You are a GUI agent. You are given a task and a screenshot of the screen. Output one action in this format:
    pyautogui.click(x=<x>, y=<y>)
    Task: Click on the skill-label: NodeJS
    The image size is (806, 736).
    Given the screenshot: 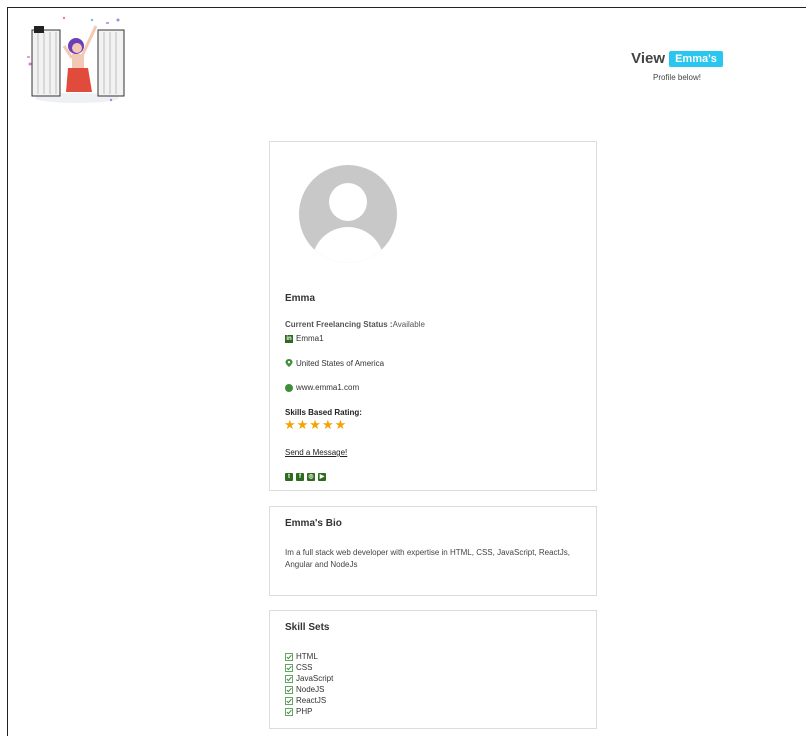 What is the action you would take?
    pyautogui.click(x=310, y=689)
    